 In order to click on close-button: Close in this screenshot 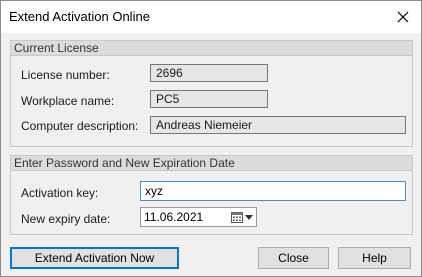, I will do `click(293, 258)`.